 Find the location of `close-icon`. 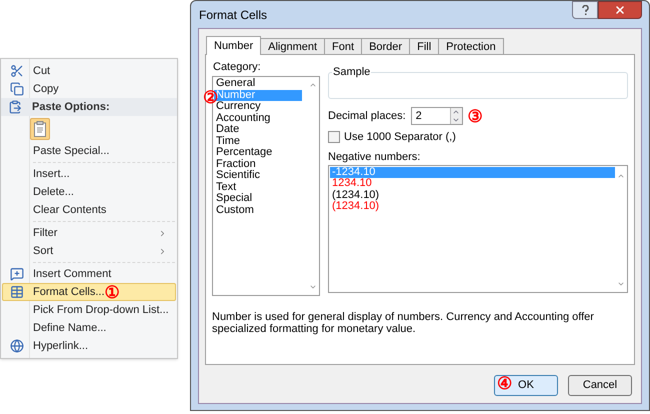

close-icon is located at coordinates (620, 10).